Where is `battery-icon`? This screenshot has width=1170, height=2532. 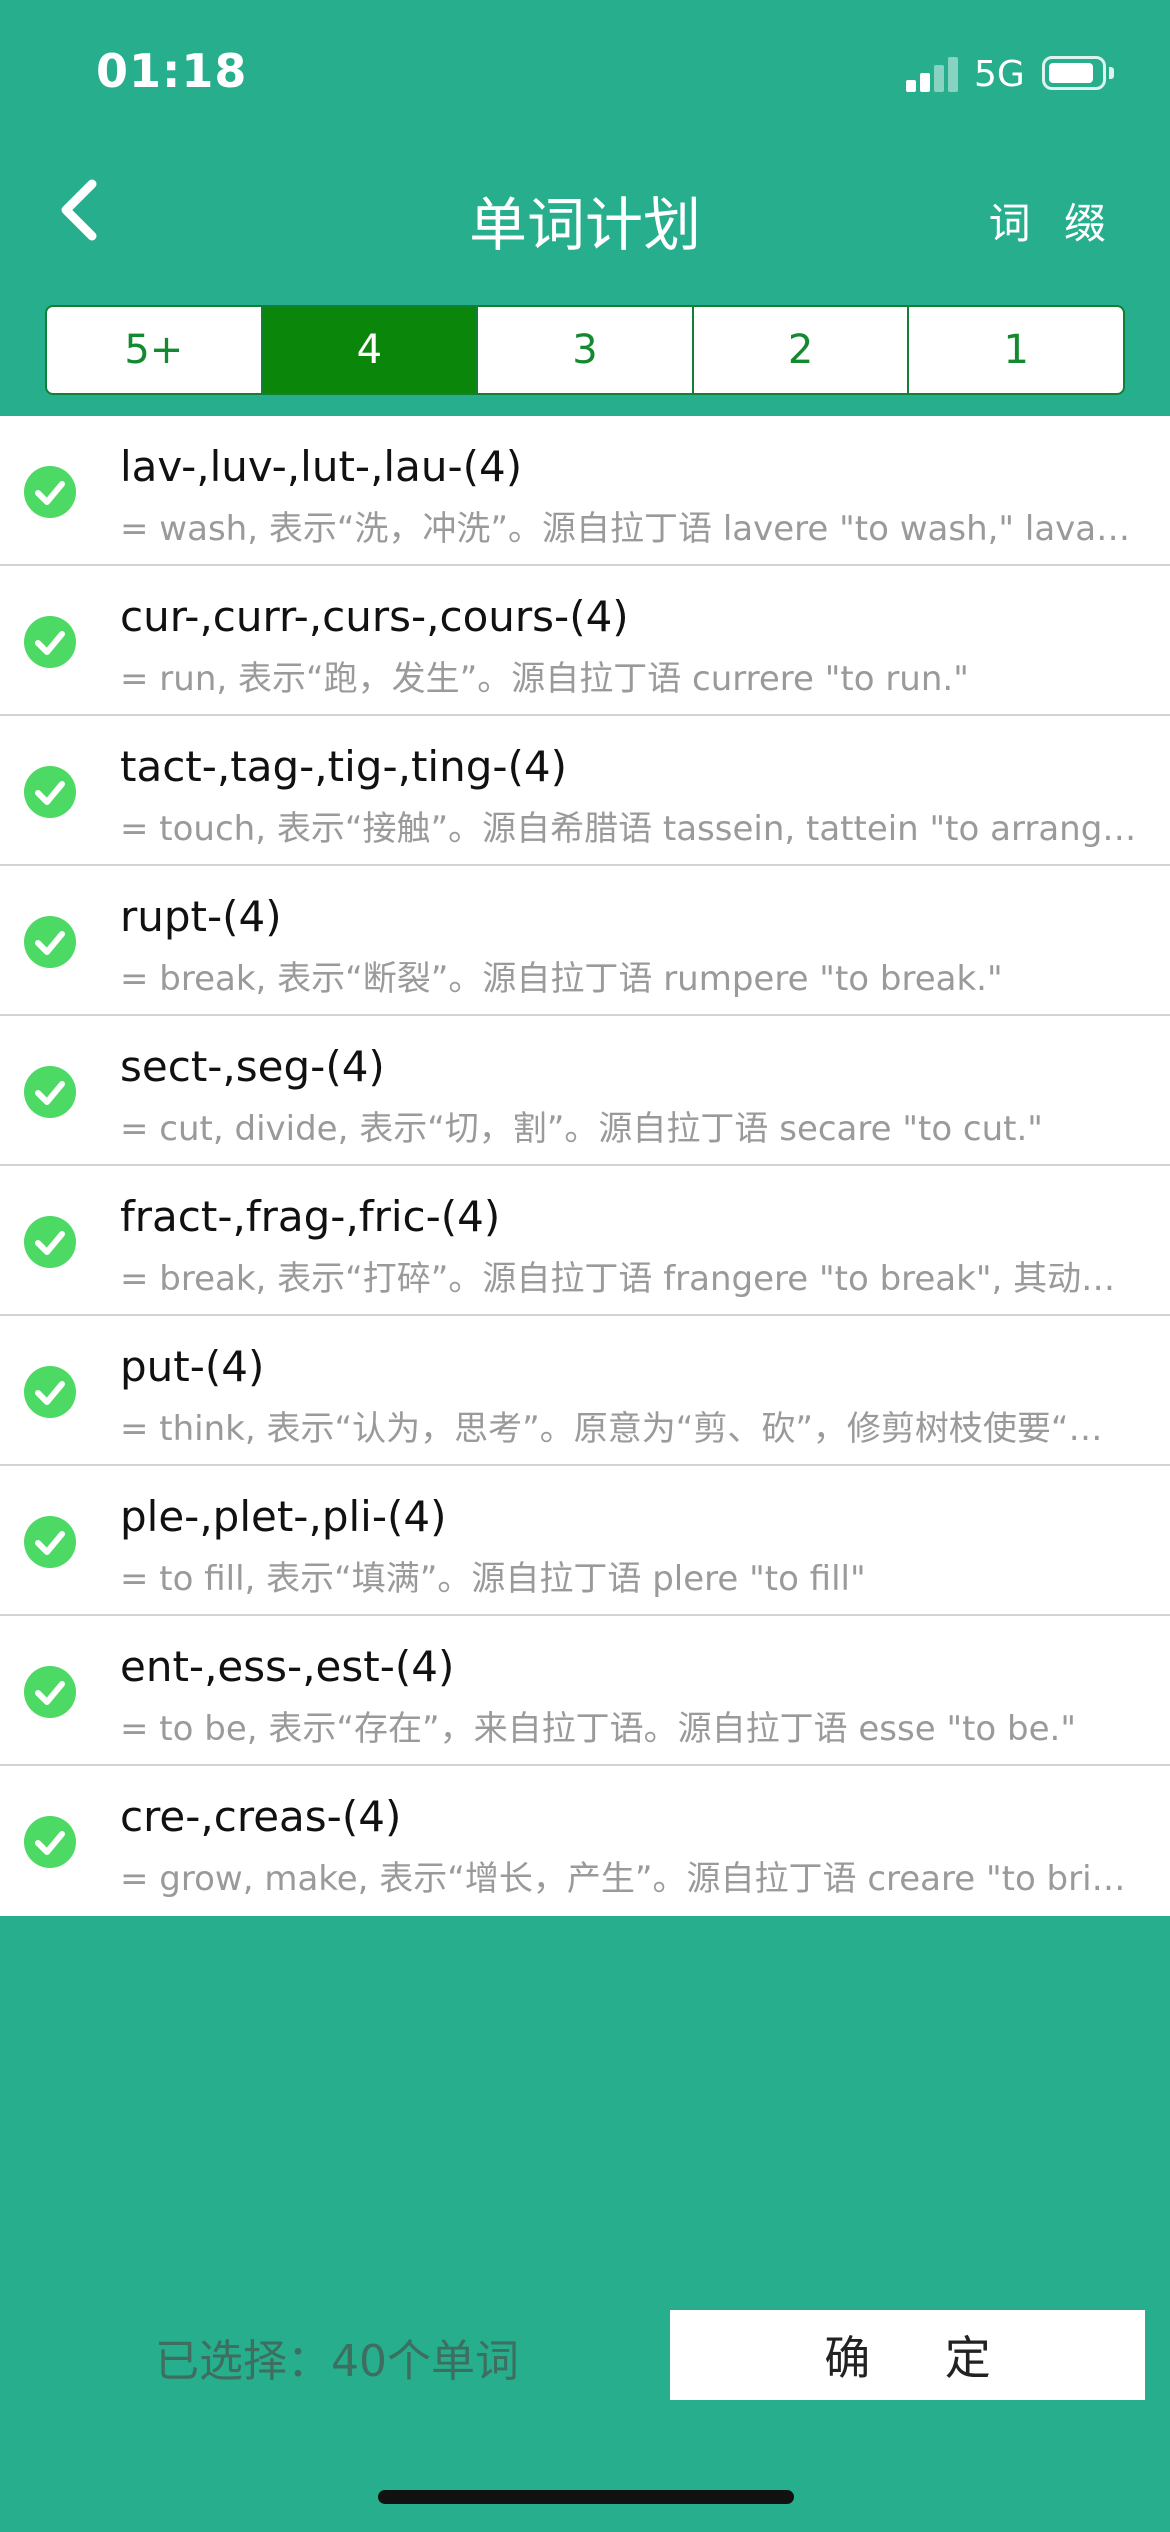
battery-icon is located at coordinates (1074, 73).